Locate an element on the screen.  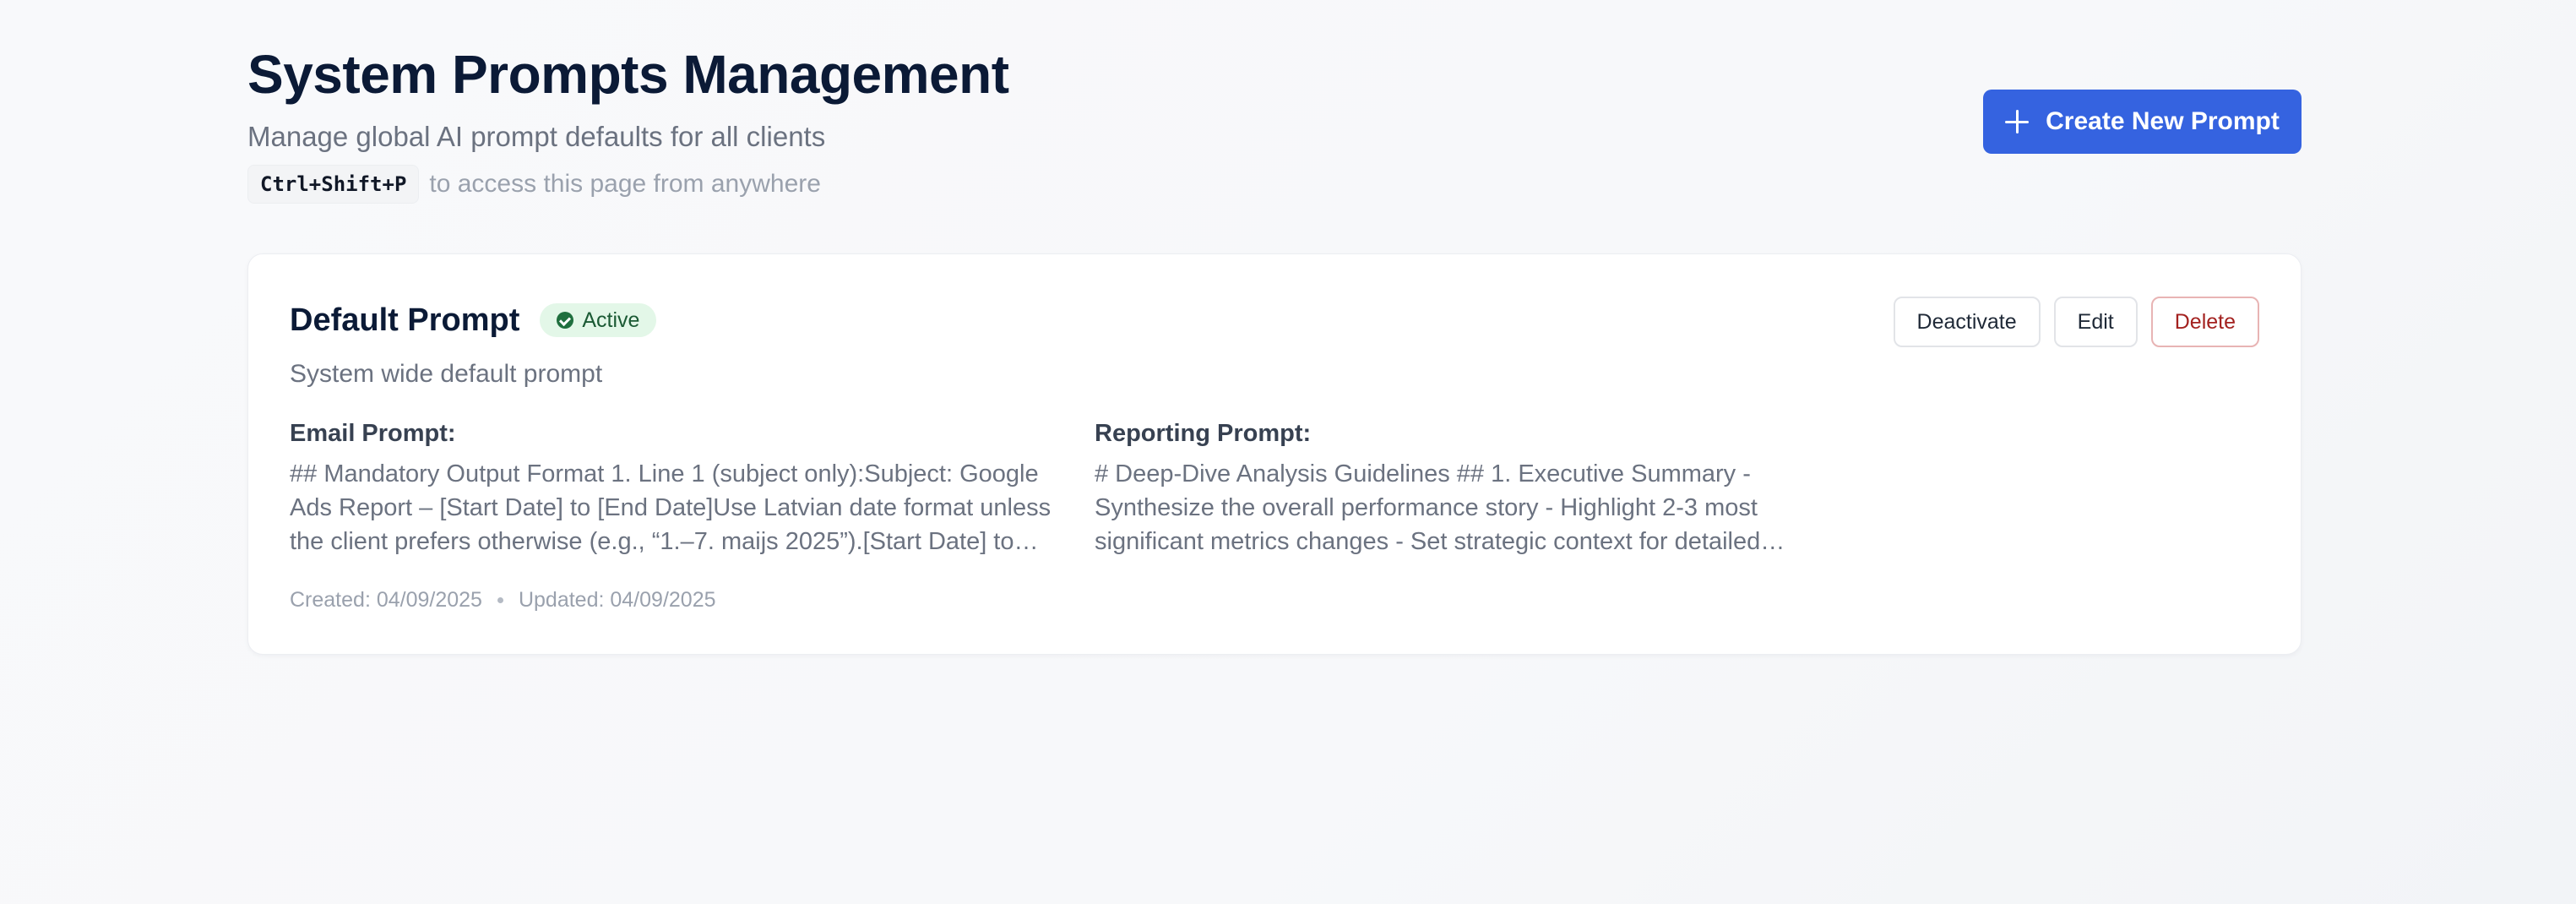
prompt-meta: Created: 04/09/2025 Updated: 04/09/2025 is located at coordinates (503, 599).